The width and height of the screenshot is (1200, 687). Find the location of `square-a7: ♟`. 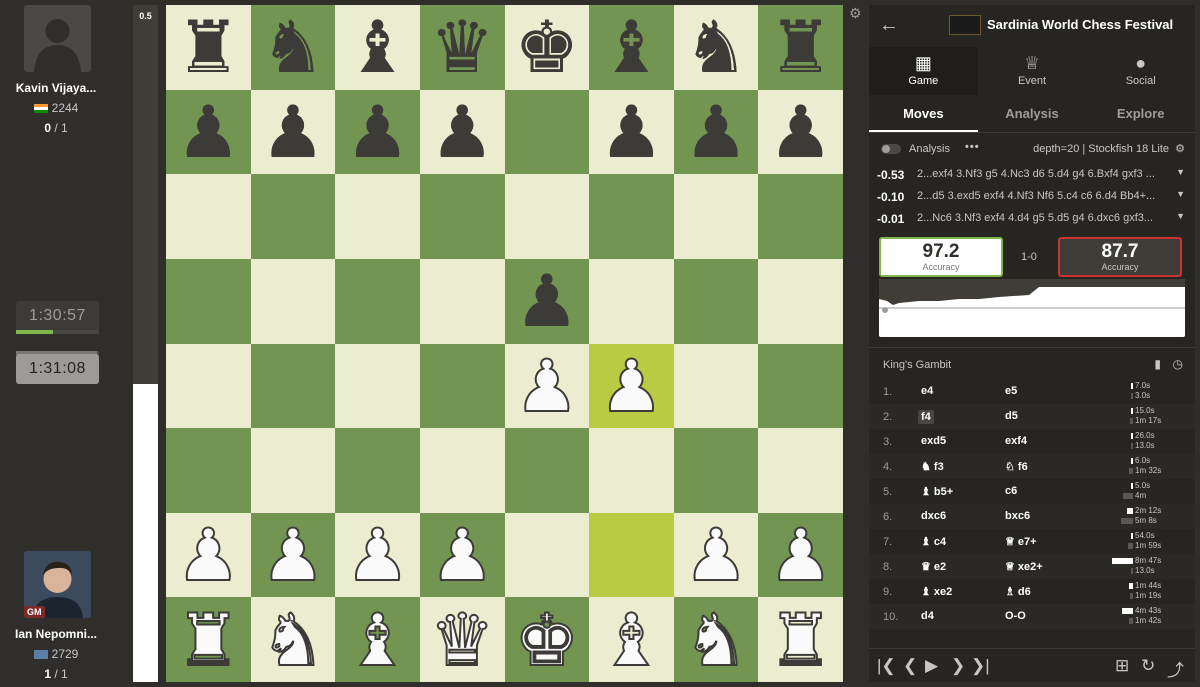

square-a7: ♟ is located at coordinates (208, 132).